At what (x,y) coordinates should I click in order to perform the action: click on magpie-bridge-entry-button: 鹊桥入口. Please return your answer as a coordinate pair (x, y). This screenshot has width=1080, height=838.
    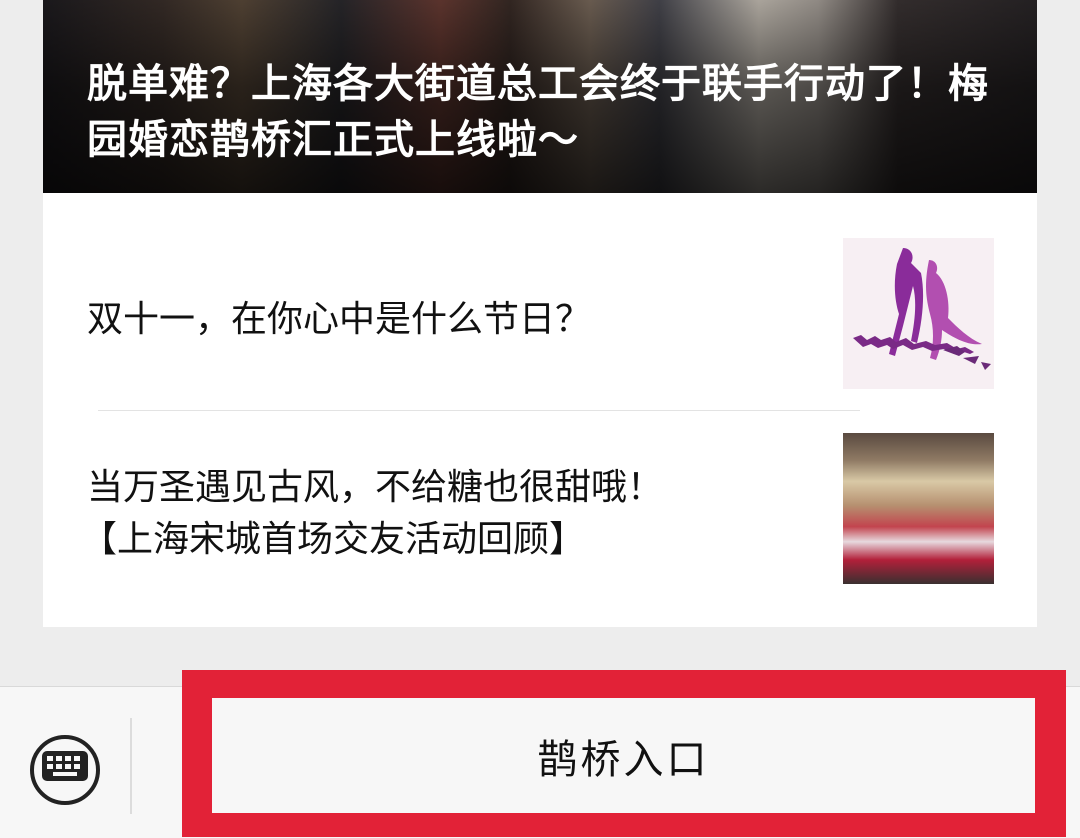
    Looking at the image, I should click on (623, 755).